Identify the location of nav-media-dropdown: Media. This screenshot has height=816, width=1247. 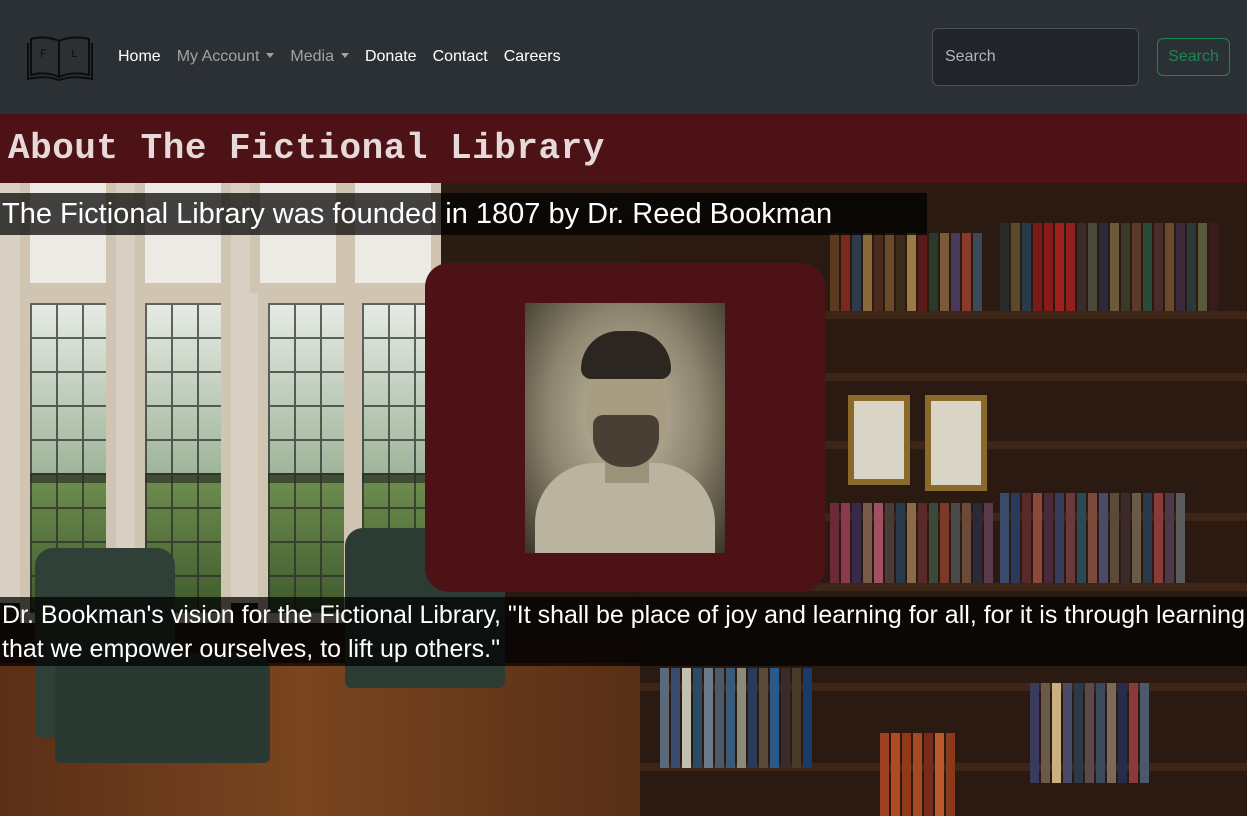
(319, 57).